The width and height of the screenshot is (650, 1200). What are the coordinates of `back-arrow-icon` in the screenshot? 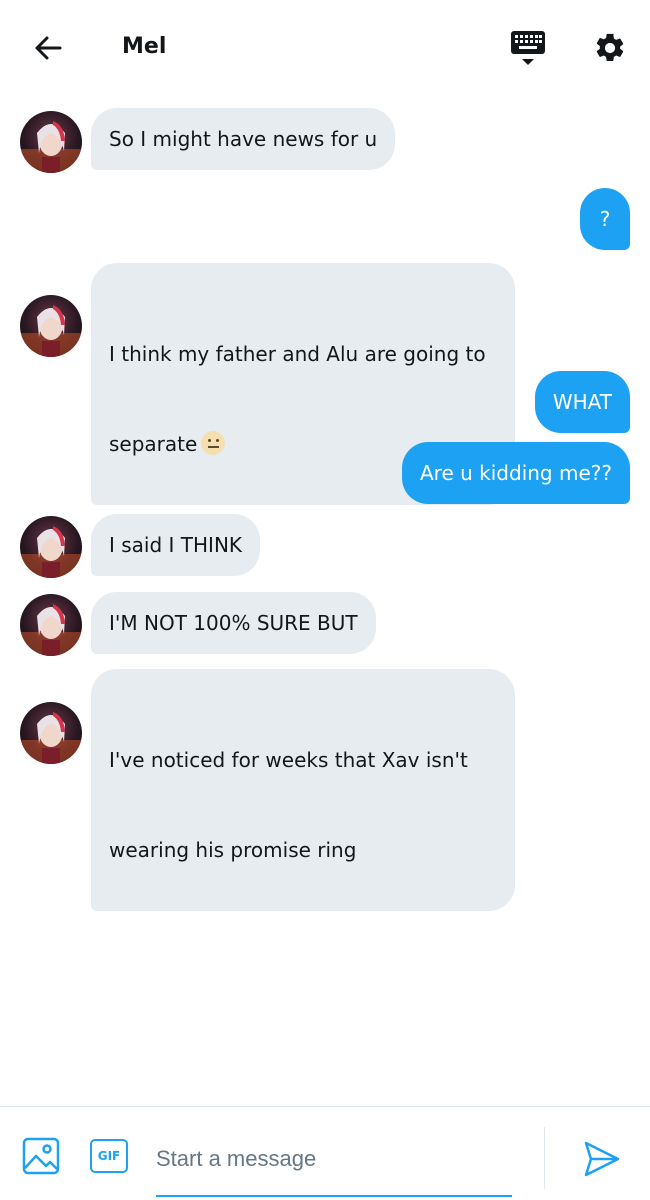 It's located at (48, 48).